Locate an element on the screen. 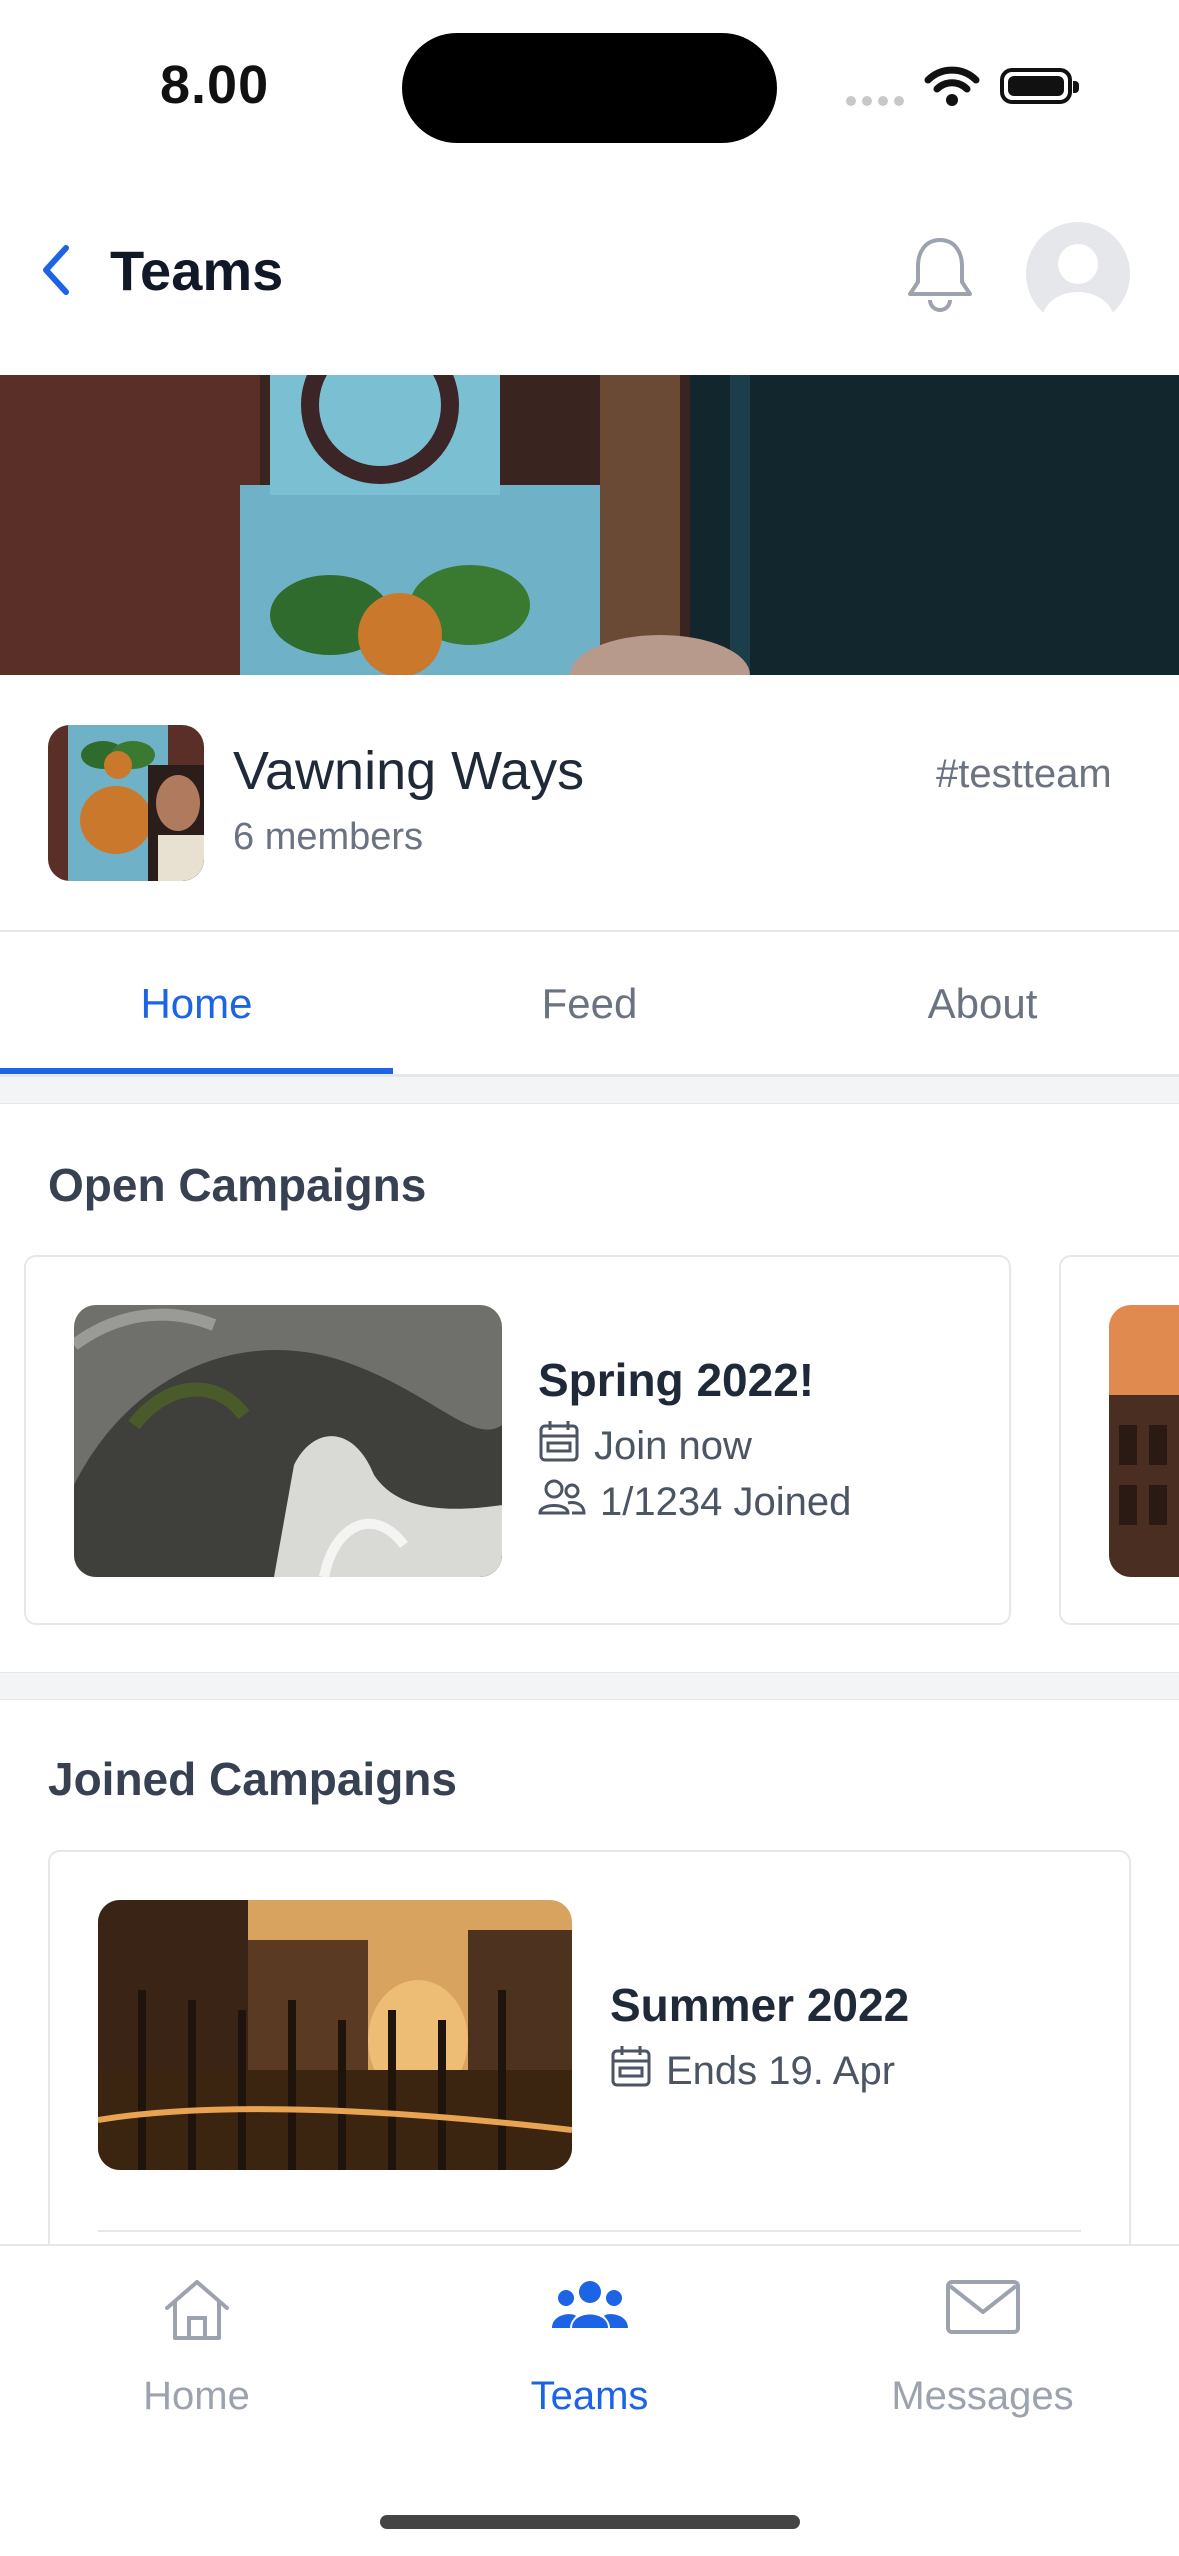  cellular-signal-icon is located at coordinates (878, 102).